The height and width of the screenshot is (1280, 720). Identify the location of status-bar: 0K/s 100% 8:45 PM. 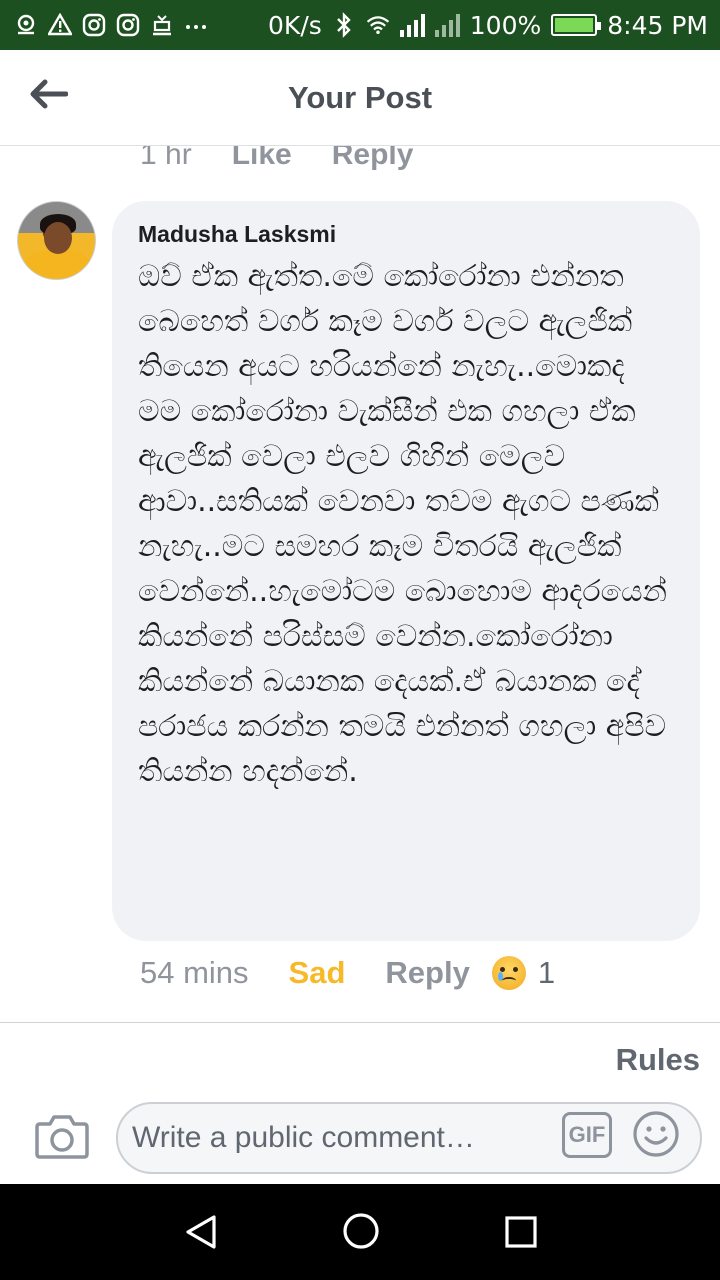
(360, 25).